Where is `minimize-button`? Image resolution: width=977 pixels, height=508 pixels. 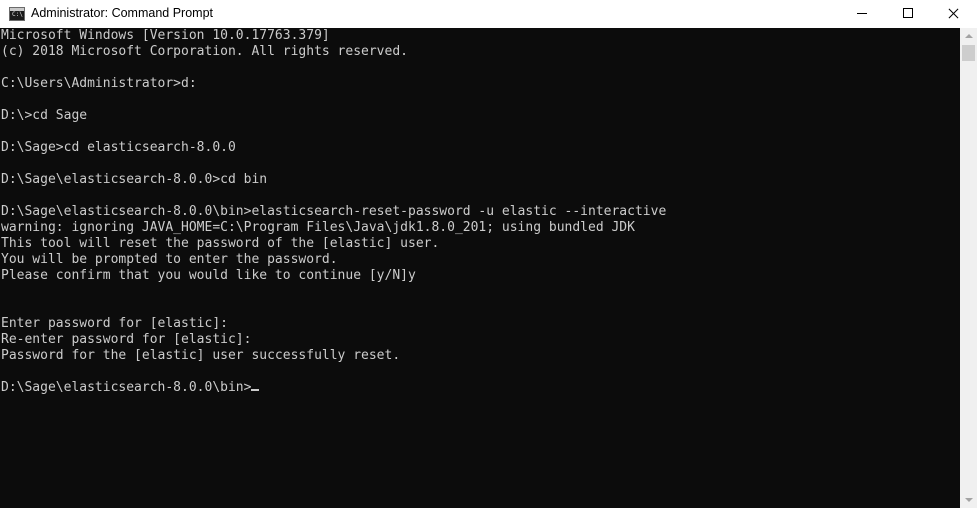 minimize-button is located at coordinates (862, 14).